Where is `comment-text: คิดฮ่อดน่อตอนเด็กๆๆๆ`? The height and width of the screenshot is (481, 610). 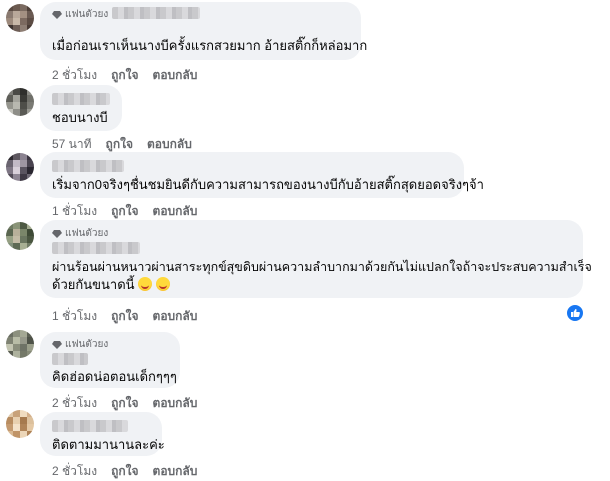
comment-text: คิดฮ่อดน่อตอนเด็กๆๆๆ is located at coordinates (114, 376).